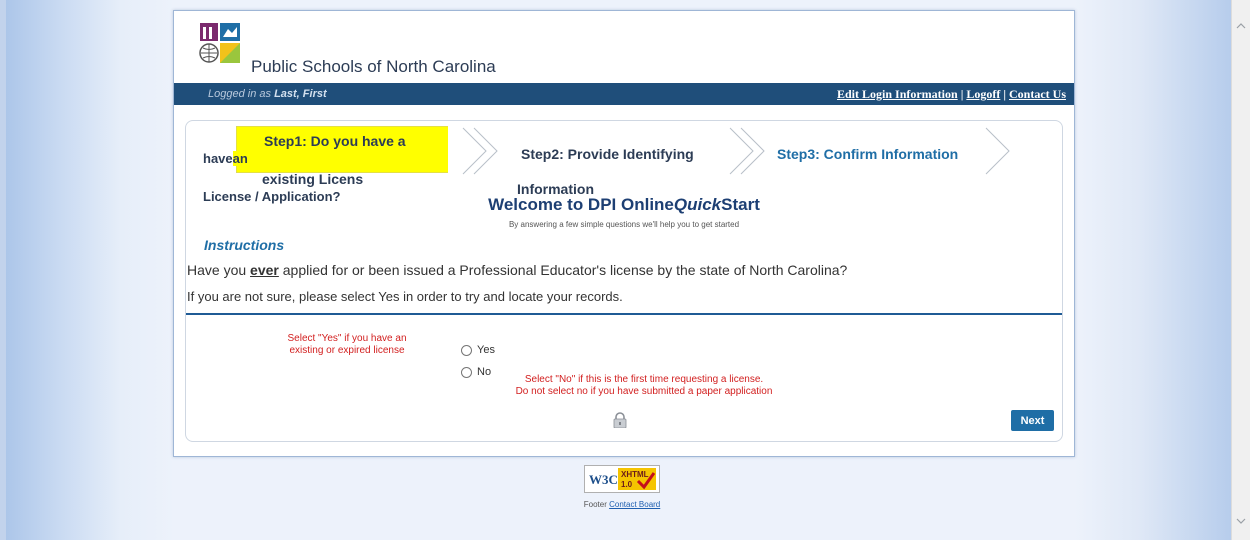 This screenshot has height=540, width=1250. I want to click on contact-board-link: Contact Board, so click(634, 504).